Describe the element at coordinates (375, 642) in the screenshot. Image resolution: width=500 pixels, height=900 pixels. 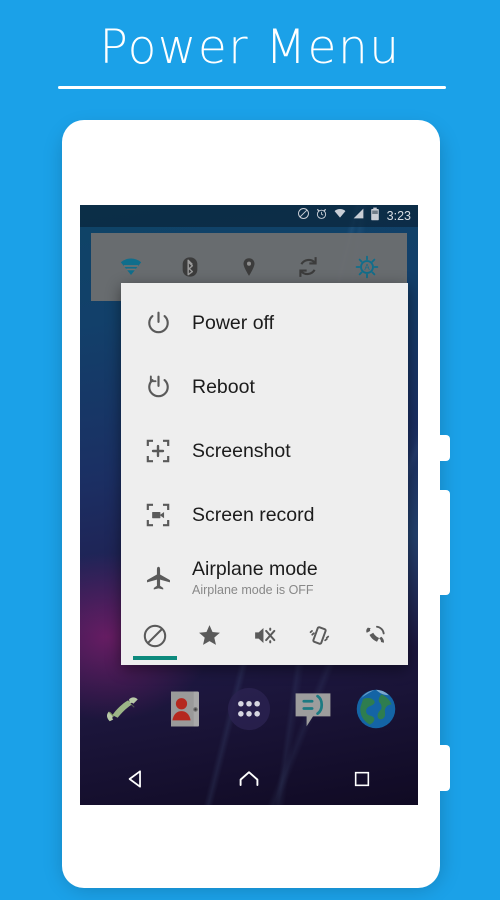
I see `ring-mode-tab` at that location.